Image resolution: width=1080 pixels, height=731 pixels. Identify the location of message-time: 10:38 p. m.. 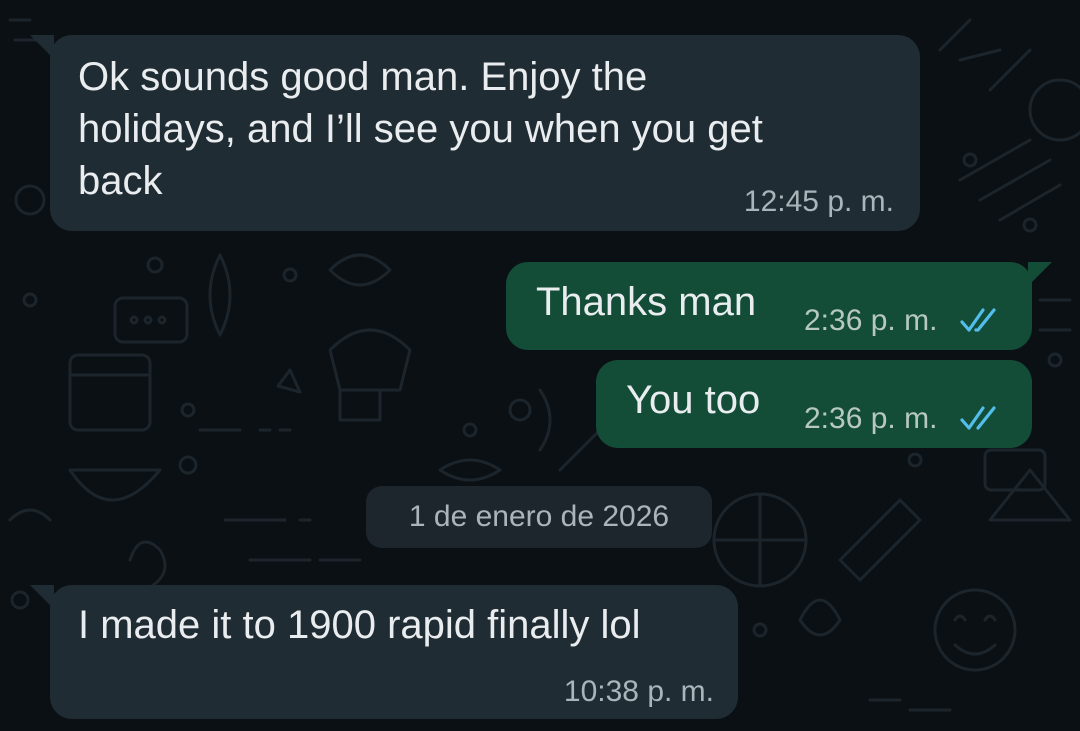
(638, 691).